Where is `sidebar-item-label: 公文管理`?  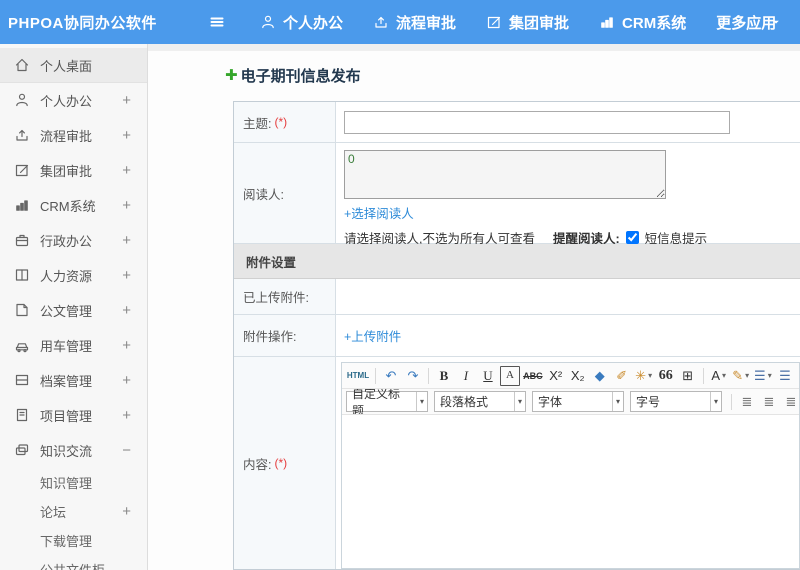 sidebar-item-label: 公文管理 is located at coordinates (66, 311).